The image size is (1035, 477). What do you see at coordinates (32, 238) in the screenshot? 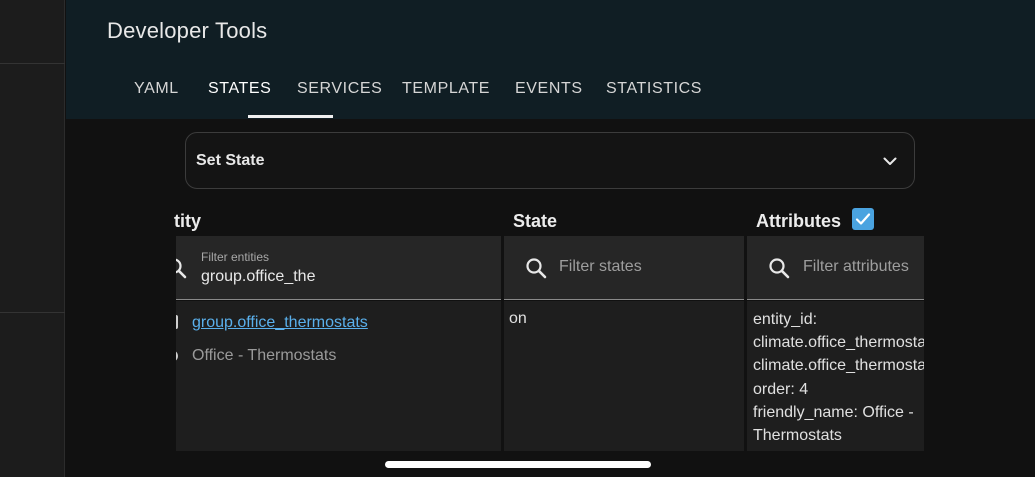
I see `sidebar` at bounding box center [32, 238].